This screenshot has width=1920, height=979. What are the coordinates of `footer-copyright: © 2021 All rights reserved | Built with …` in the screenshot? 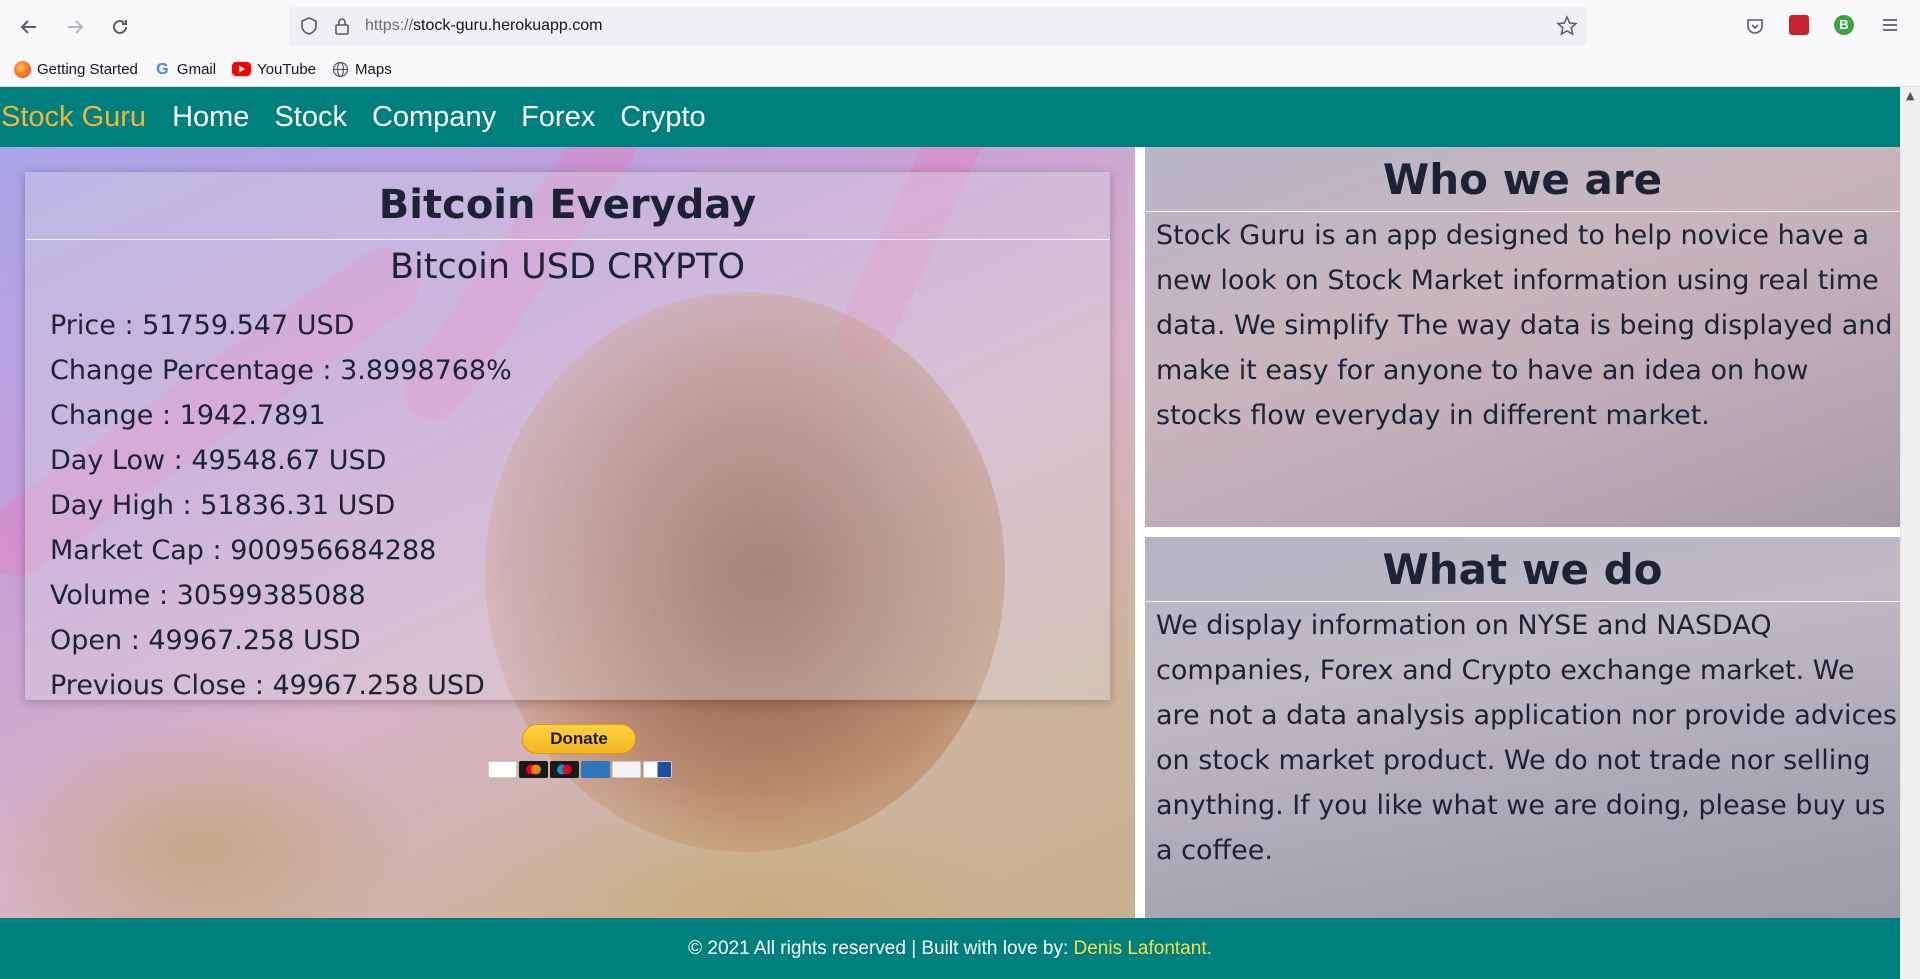 It's located at (881, 948).